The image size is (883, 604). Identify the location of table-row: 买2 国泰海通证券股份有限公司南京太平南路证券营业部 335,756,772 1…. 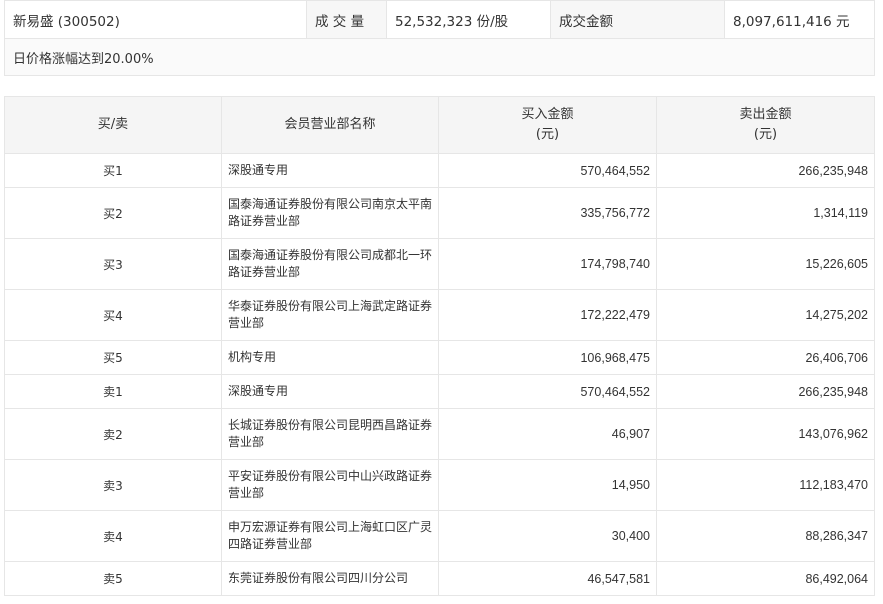
(439, 213).